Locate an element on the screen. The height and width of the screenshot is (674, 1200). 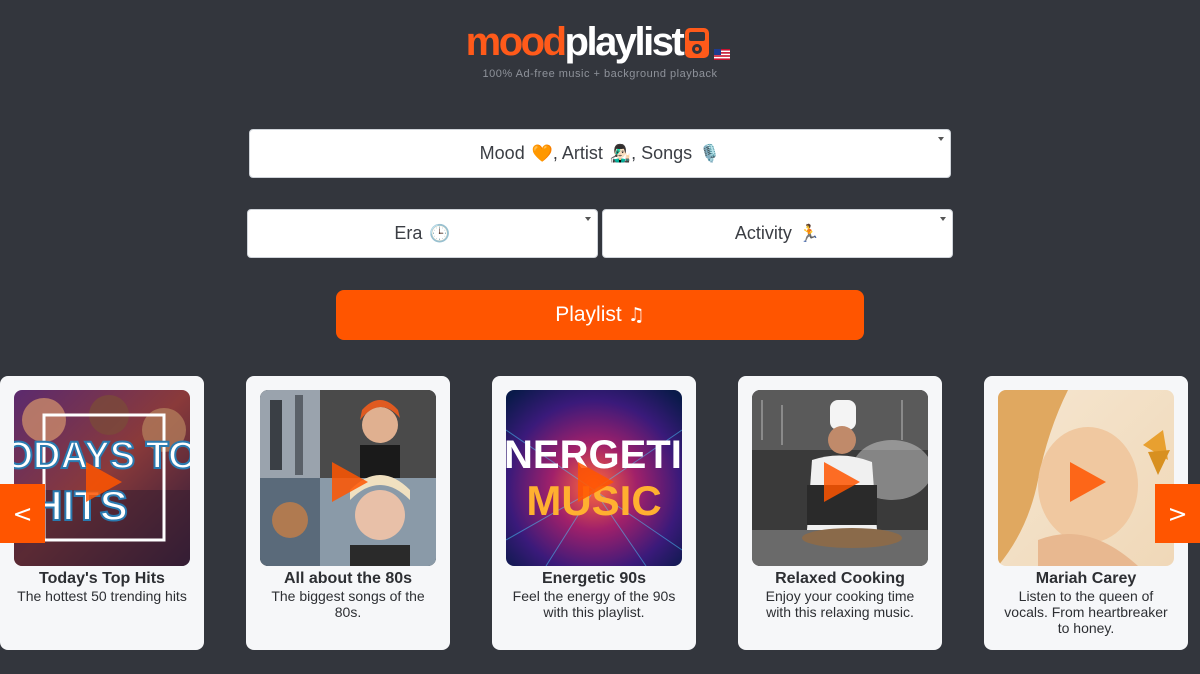
activity-select: Activity 🏃 is located at coordinates (777, 233).